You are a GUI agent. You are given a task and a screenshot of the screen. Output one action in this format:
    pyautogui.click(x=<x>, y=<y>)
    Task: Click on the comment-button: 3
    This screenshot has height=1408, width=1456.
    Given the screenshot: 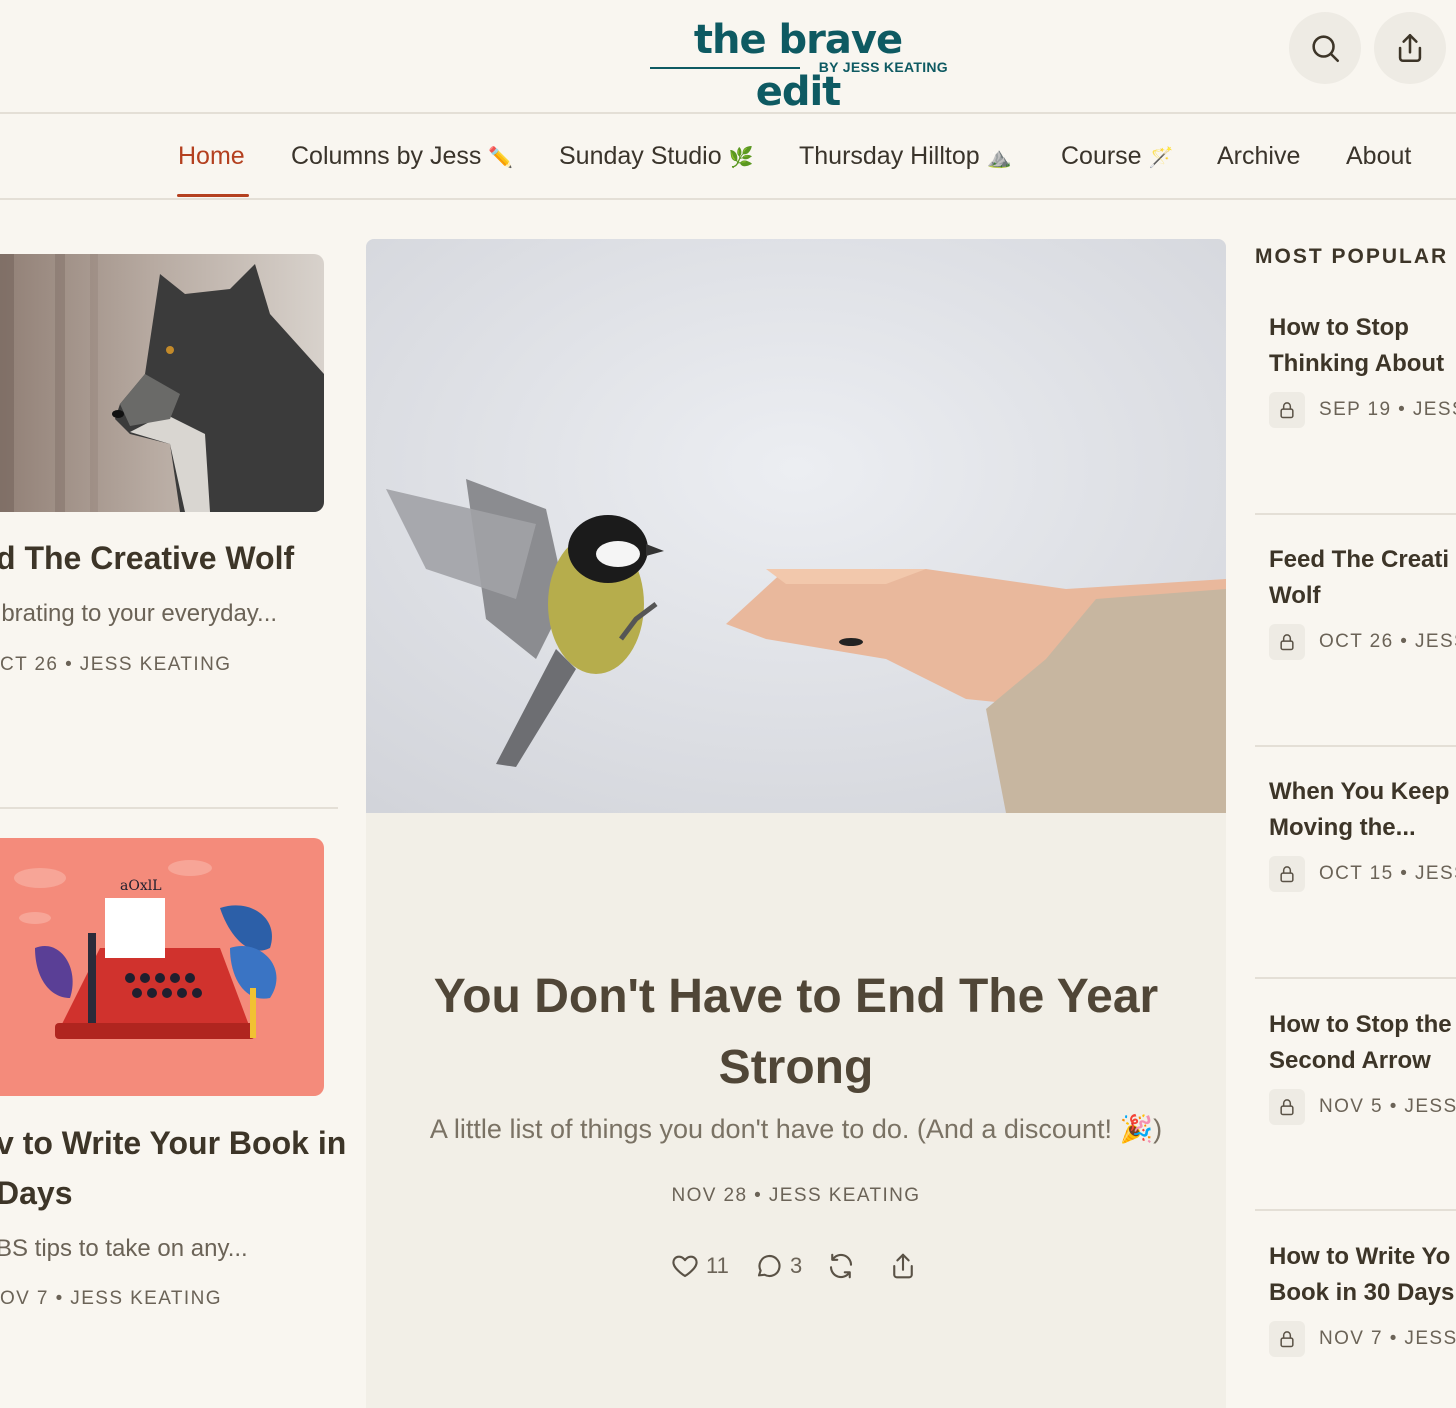 What is the action you would take?
    pyautogui.click(x=778, y=1266)
    